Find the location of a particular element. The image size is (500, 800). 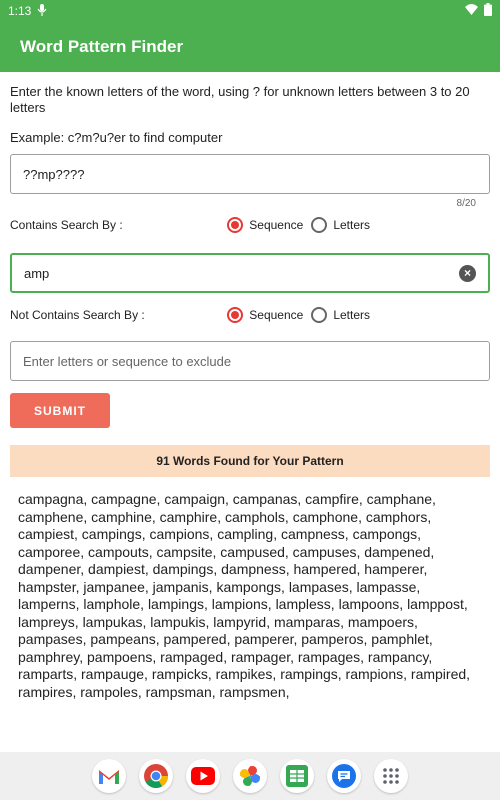

messages-icon is located at coordinates (344, 776).